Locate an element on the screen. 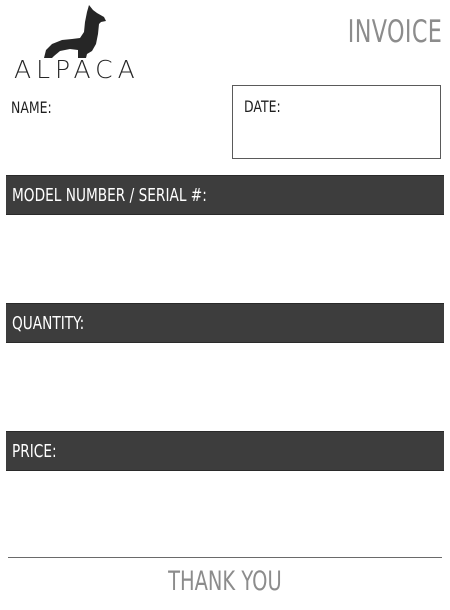 The image size is (450, 610). quantity-label: QUANTITY: is located at coordinates (48, 323).